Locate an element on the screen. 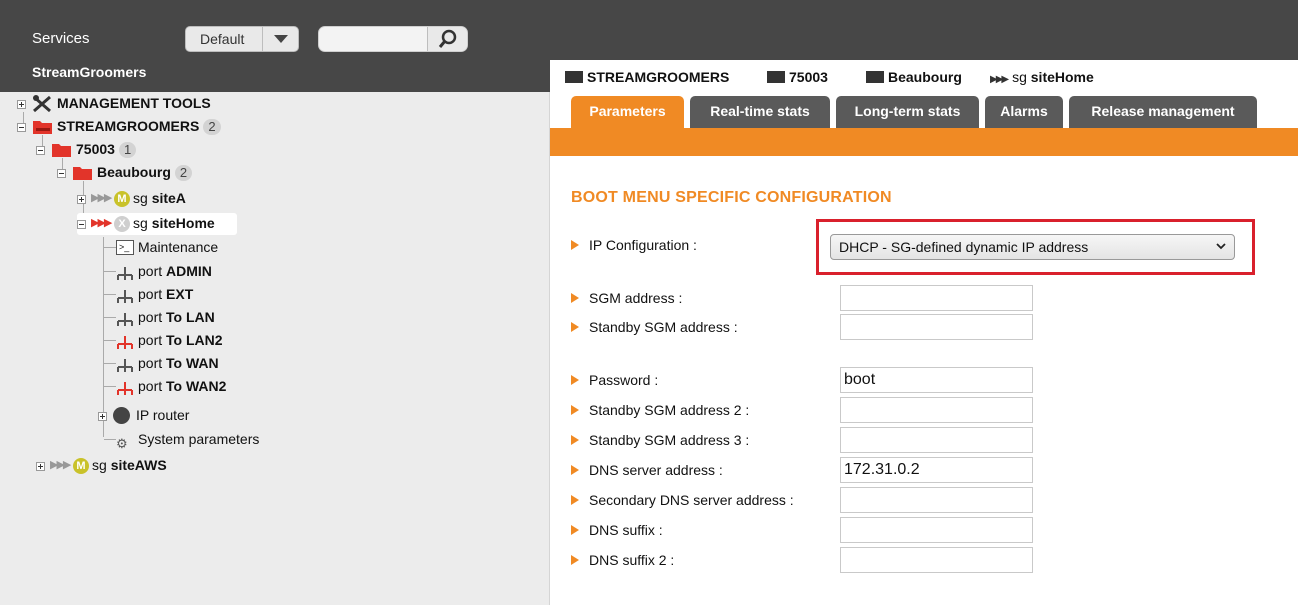  field-label-text: DNS suffix : is located at coordinates (626, 530).